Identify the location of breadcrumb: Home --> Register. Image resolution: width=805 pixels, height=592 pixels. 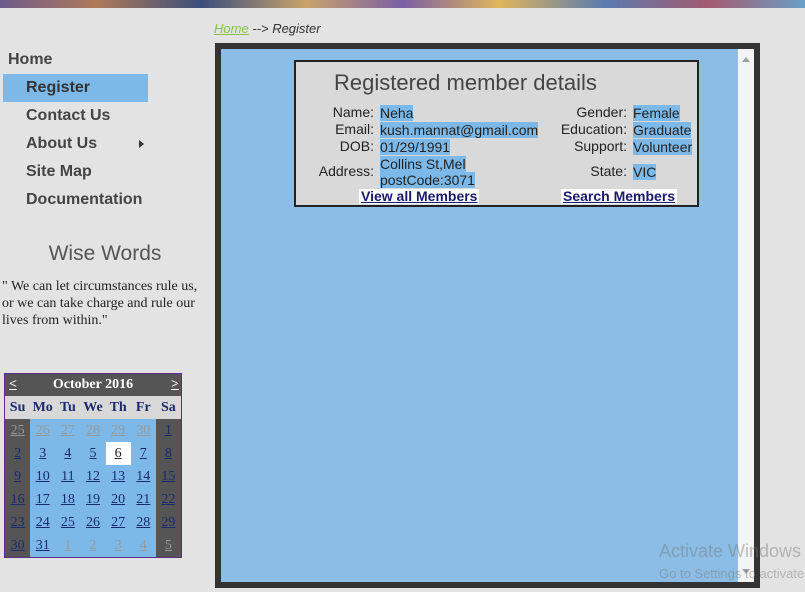
(267, 28).